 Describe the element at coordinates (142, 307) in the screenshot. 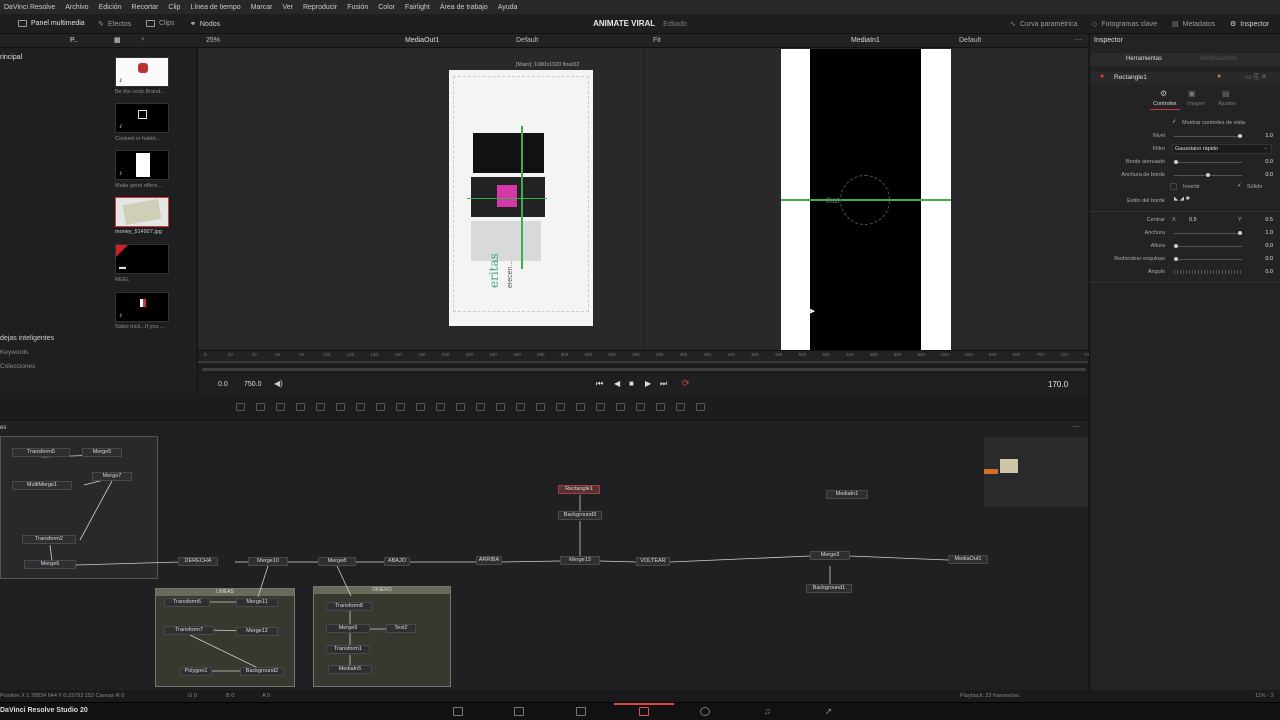

I see `clip-thumb-6: ♪` at that location.